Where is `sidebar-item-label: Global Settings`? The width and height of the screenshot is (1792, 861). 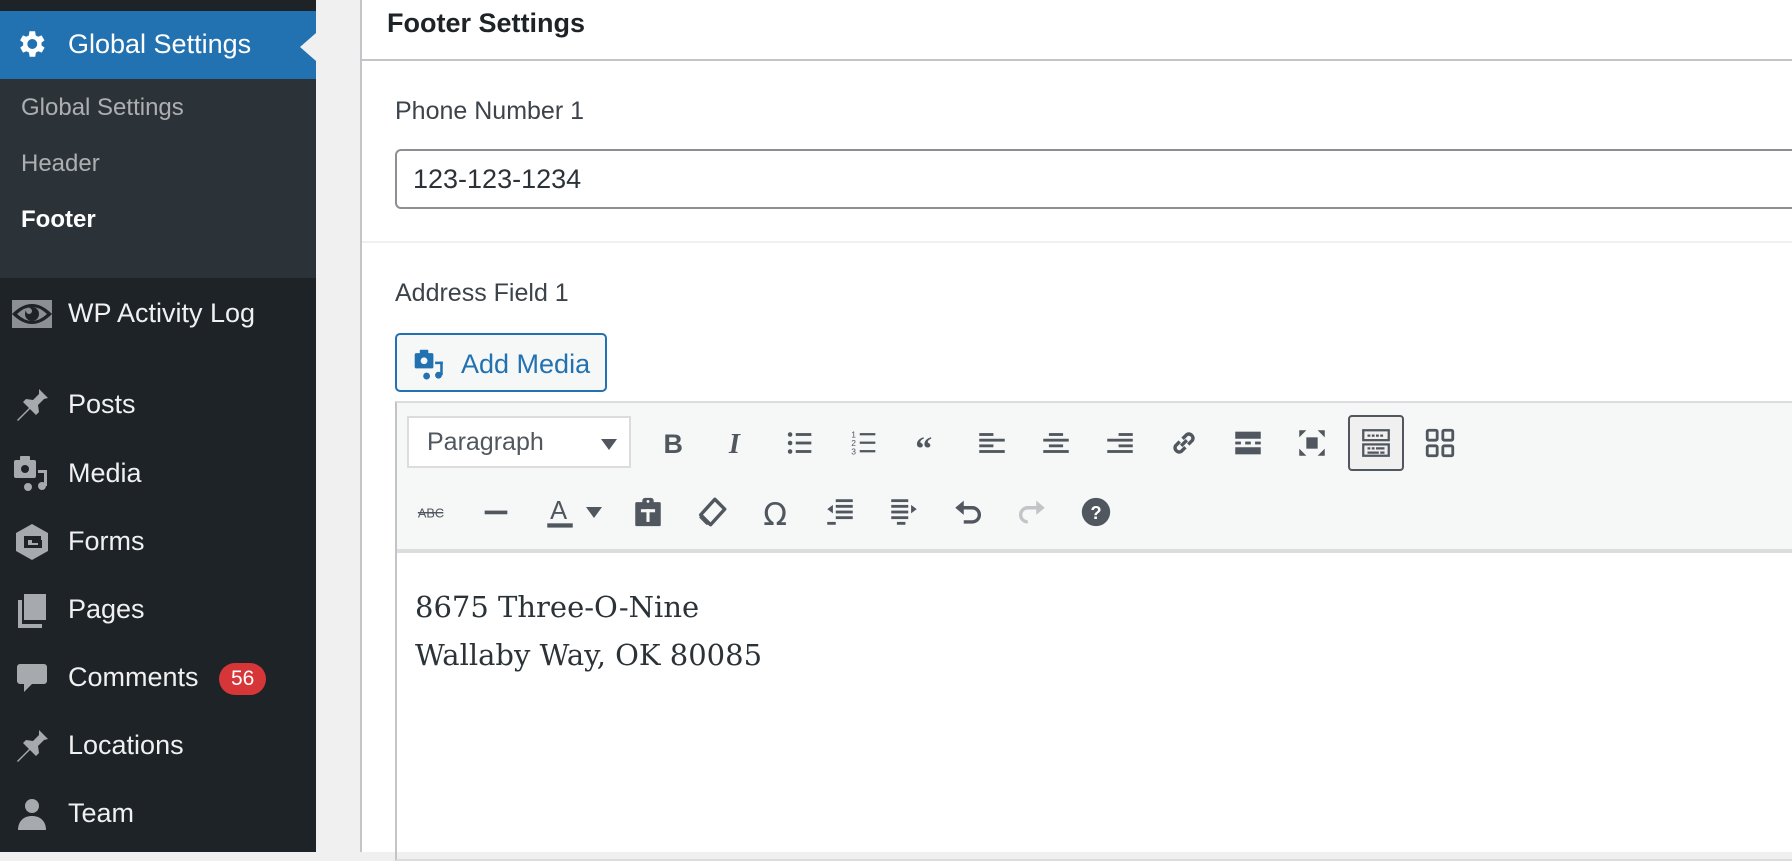
sidebar-item-label: Global Settings is located at coordinates (160, 44).